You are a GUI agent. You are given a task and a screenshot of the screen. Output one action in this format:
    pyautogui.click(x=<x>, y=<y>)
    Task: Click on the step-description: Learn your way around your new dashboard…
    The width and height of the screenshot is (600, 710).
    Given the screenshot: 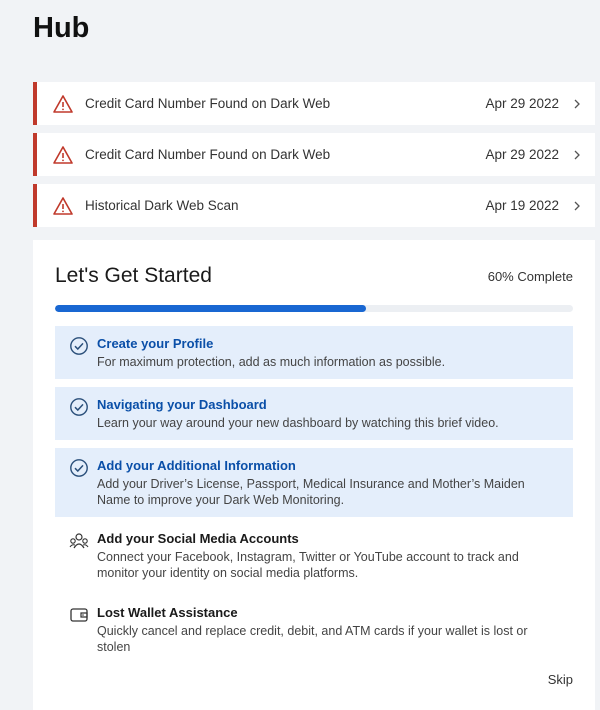 What is the action you would take?
    pyautogui.click(x=298, y=423)
    